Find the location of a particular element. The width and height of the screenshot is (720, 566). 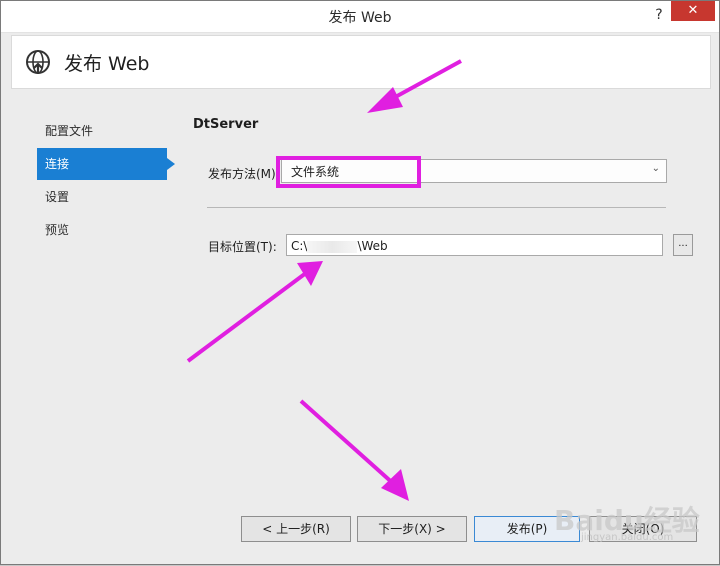

annotation-arrow-bottom is located at coordinates (354, 450).